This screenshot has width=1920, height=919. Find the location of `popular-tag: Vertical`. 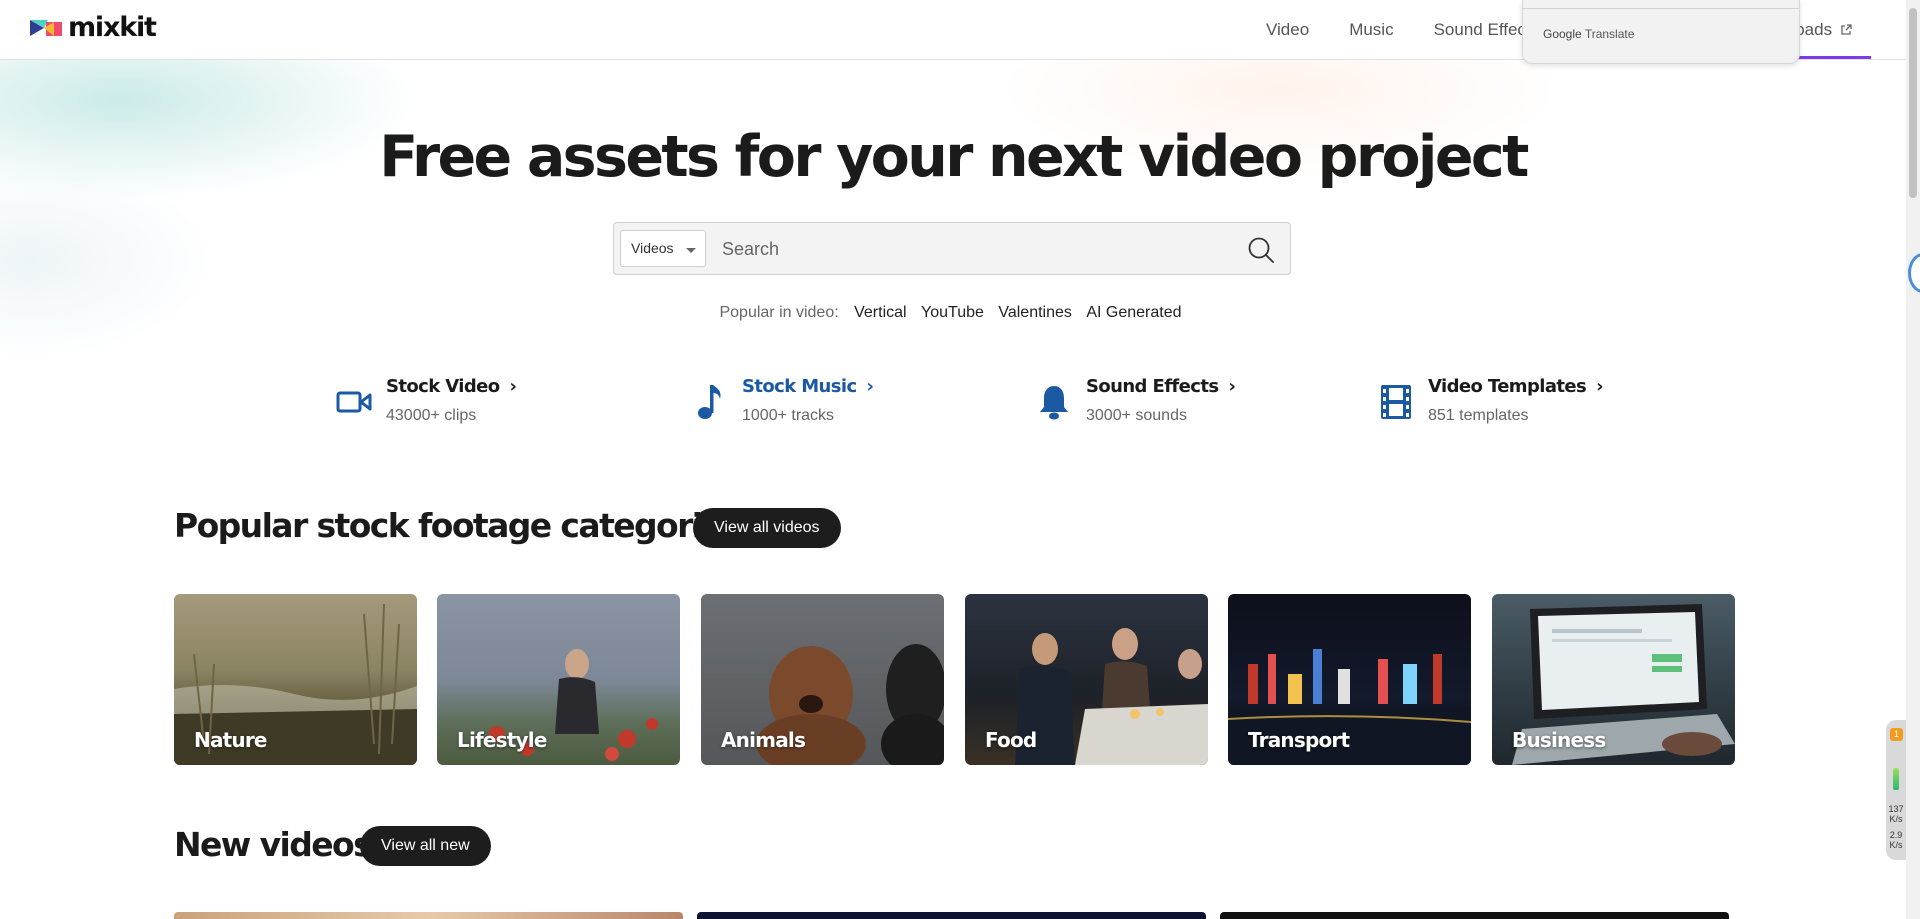

popular-tag: Vertical is located at coordinates (880, 312).